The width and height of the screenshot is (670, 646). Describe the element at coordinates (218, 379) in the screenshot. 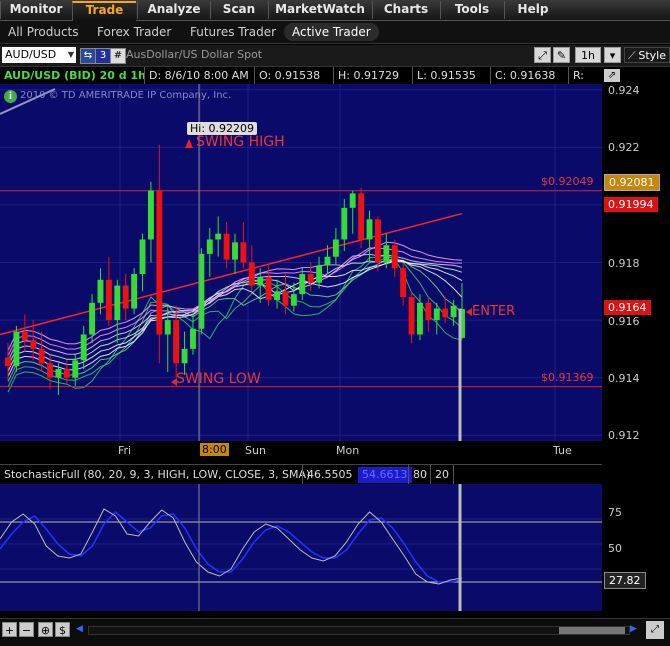

I see `swing-low-label: SWING LOW` at that location.